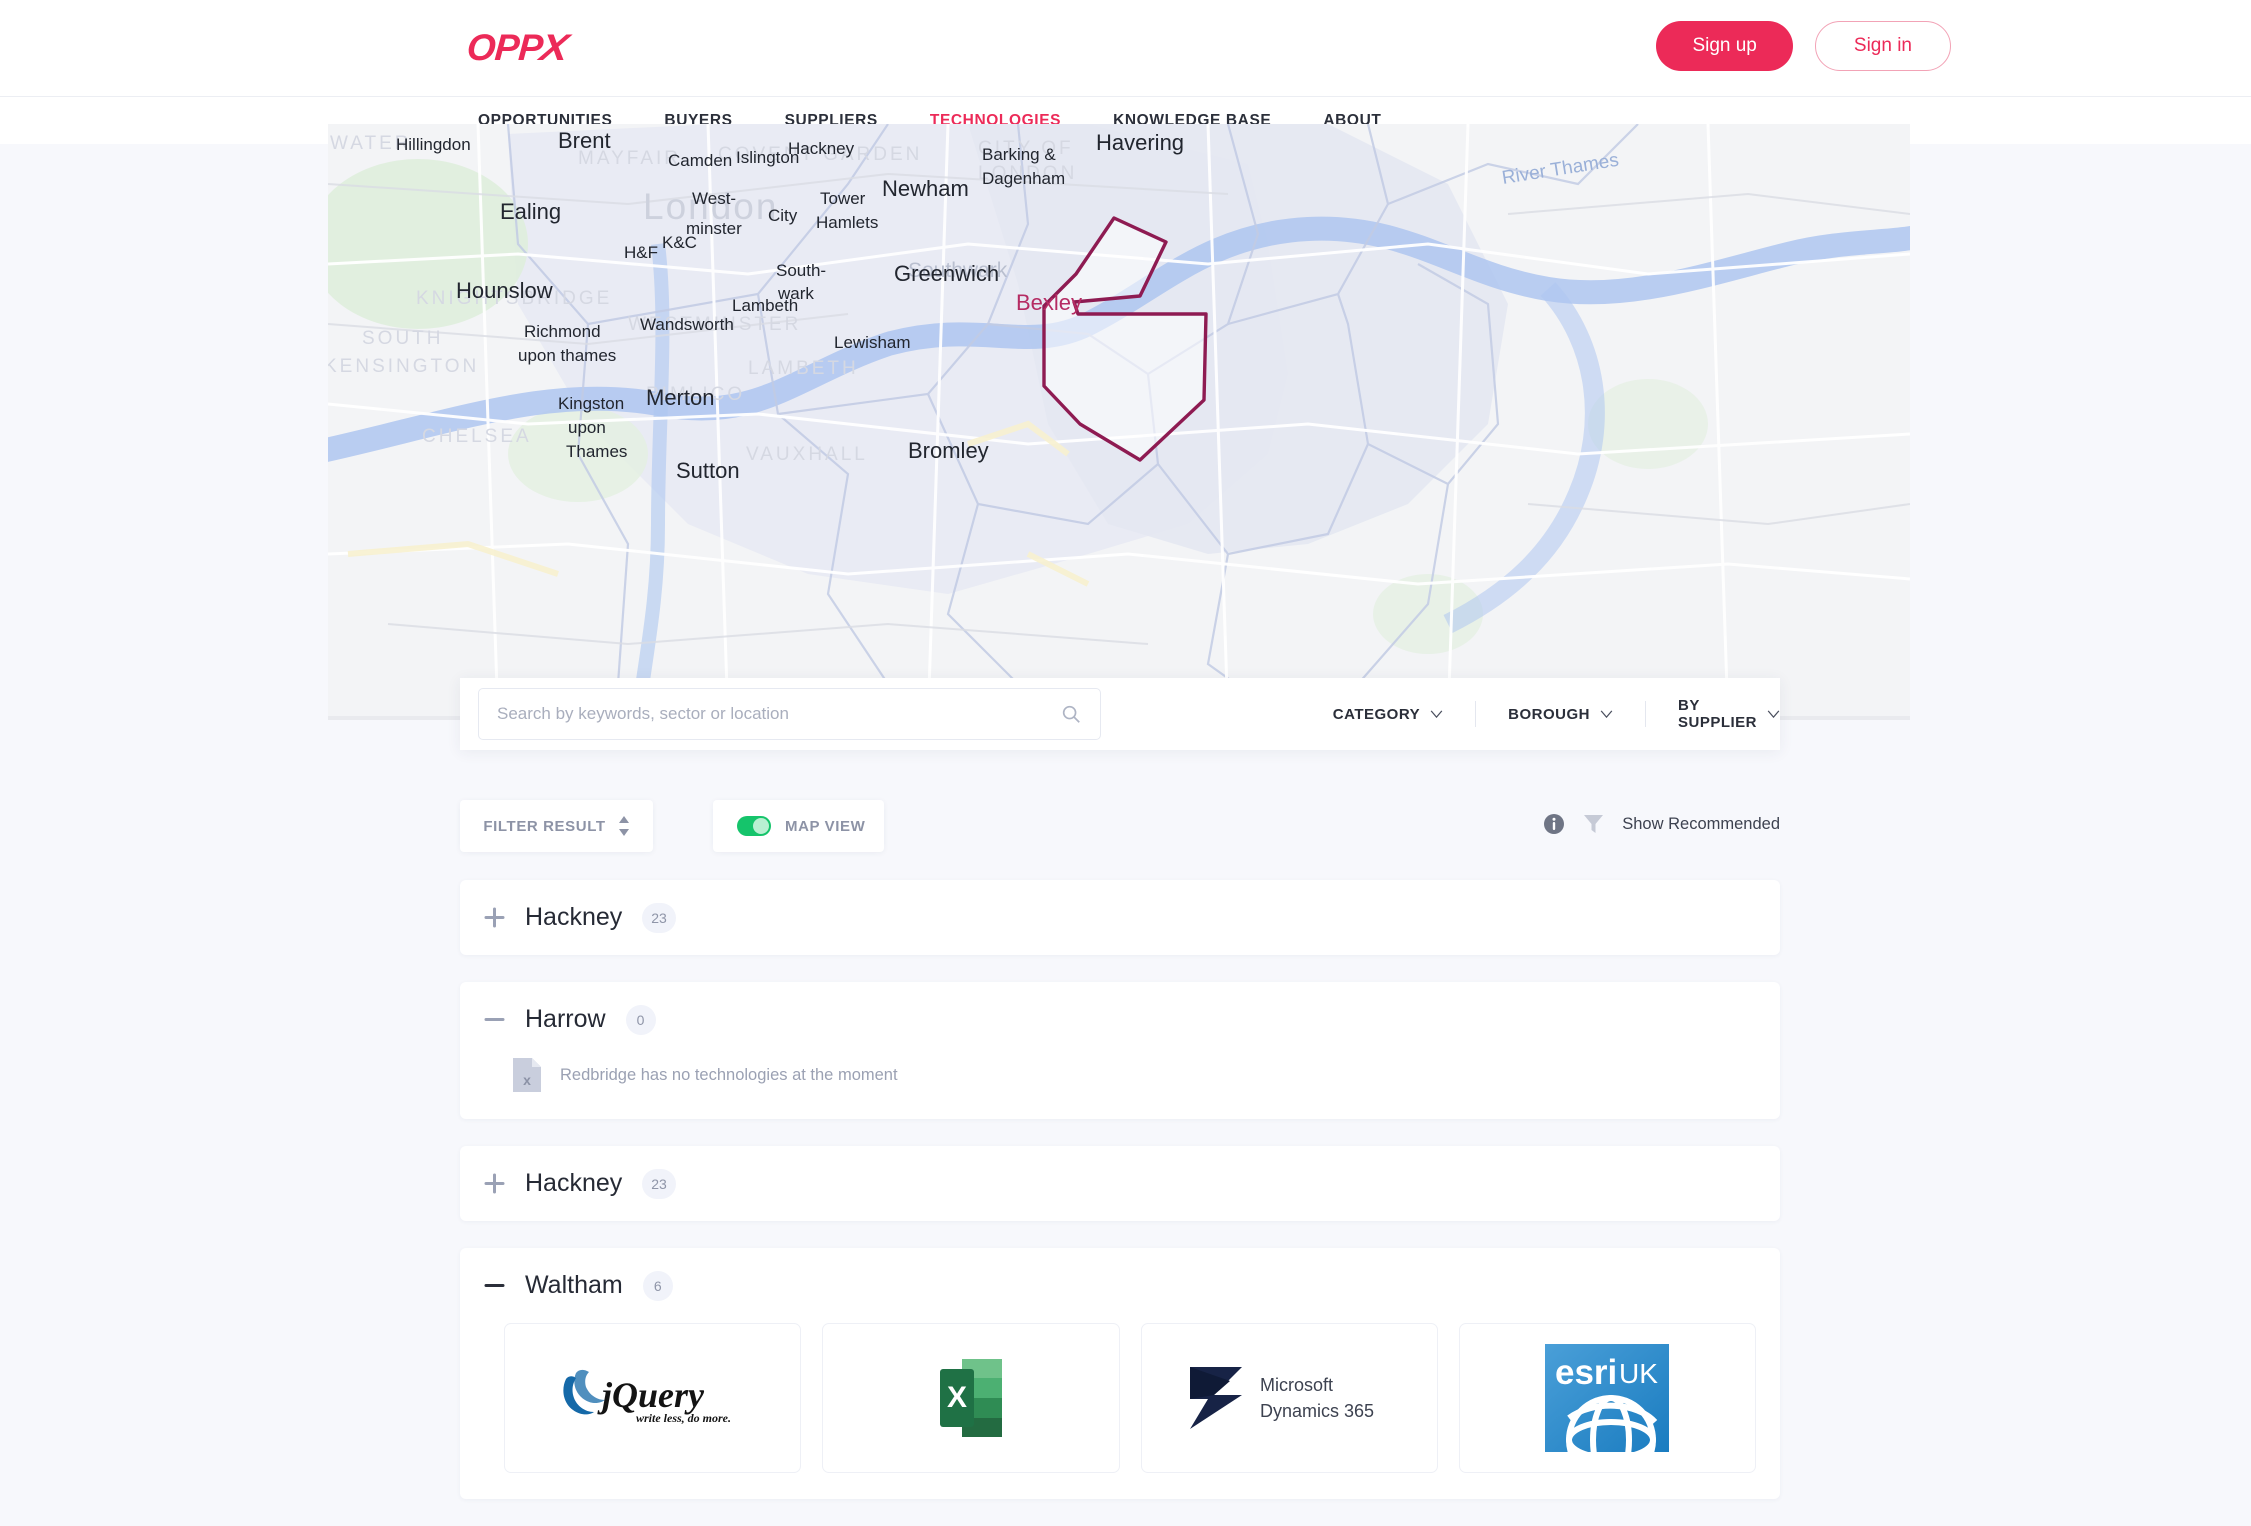  I want to click on svg-text: x, so click(527, 1080).